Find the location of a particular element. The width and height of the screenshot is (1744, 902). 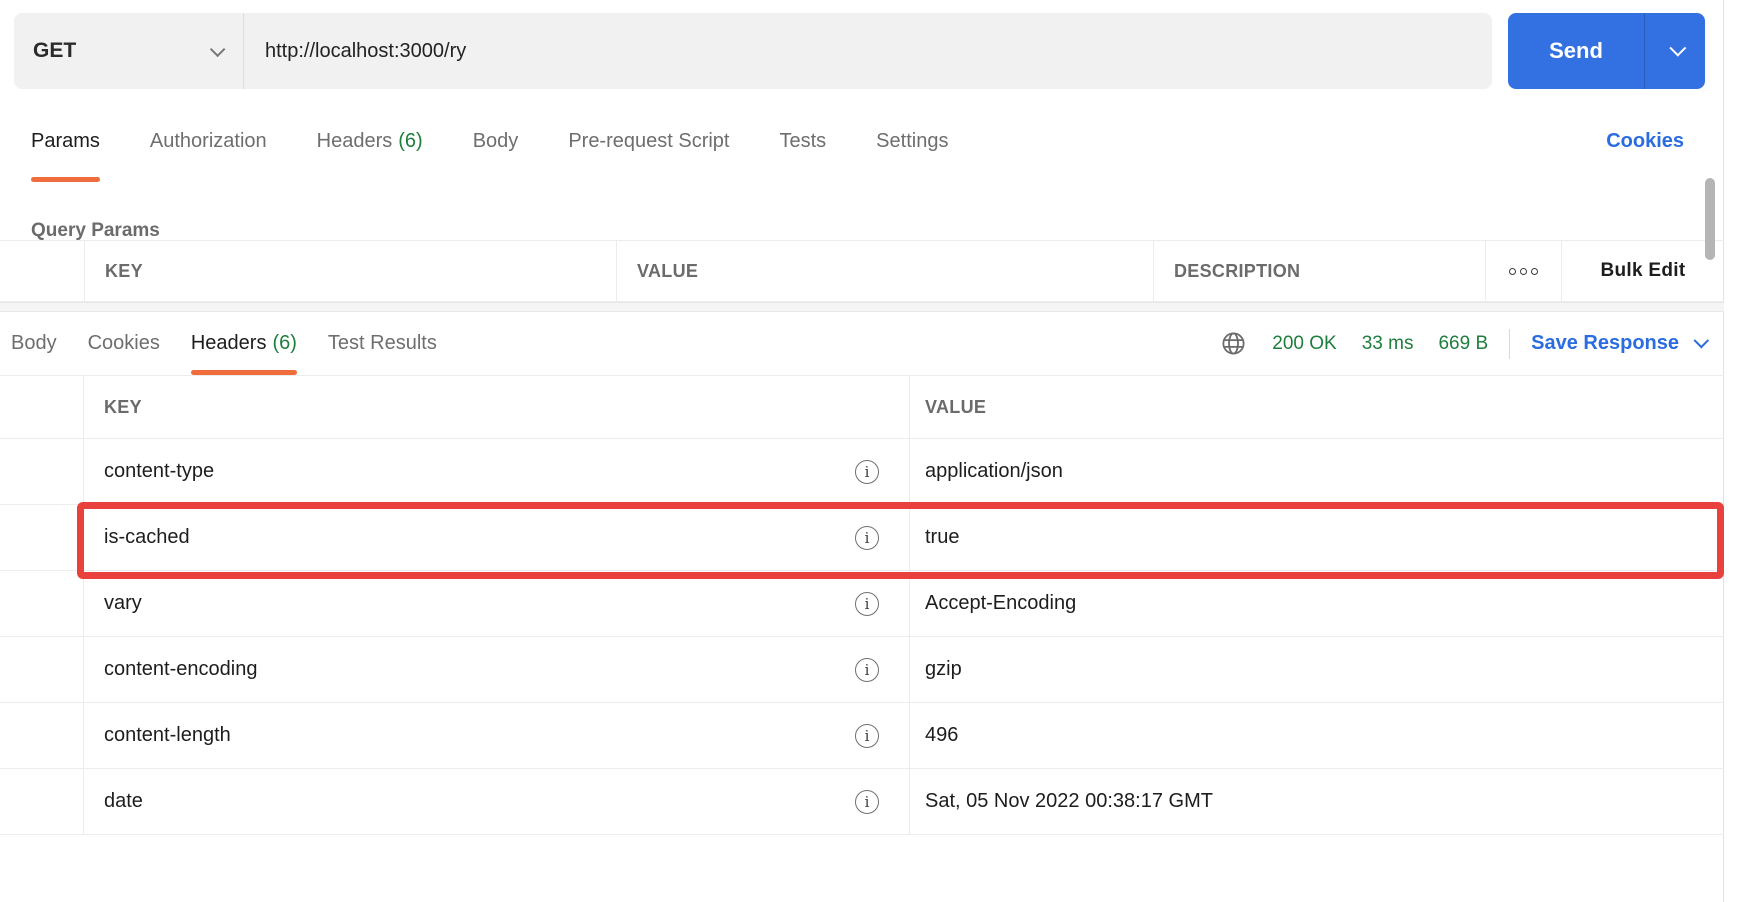

response-size: 669 B is located at coordinates (1463, 343).